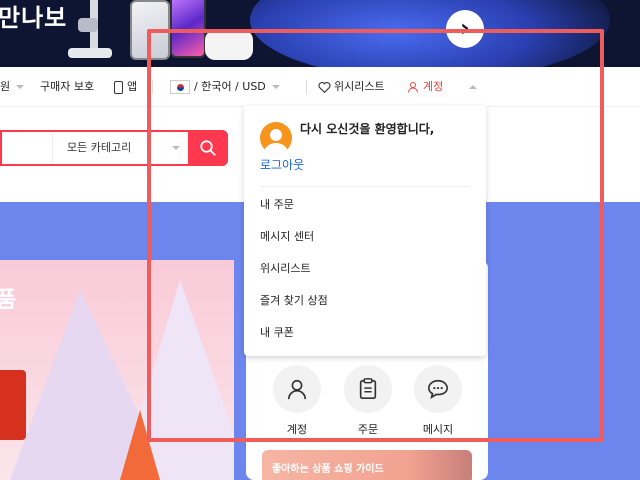  I want to click on search-button, so click(208, 148).